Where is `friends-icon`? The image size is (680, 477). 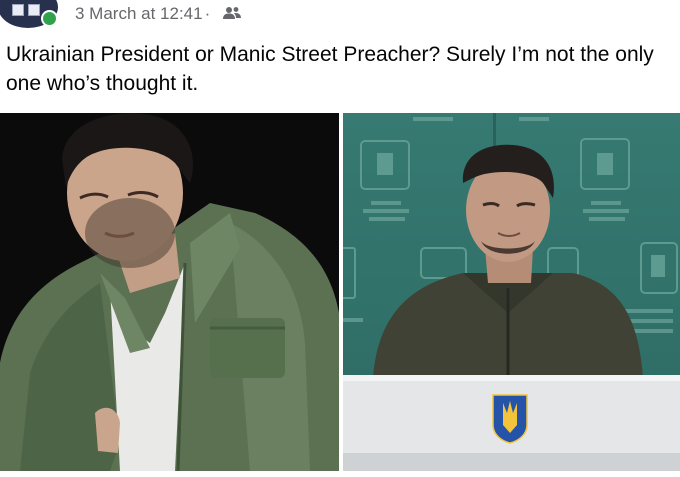
friends-icon is located at coordinates (232, 13).